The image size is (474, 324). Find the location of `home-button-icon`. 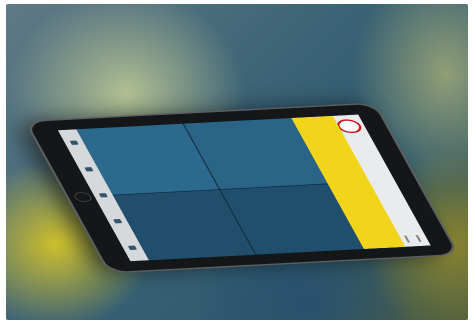

home-button-icon is located at coordinates (83, 197).